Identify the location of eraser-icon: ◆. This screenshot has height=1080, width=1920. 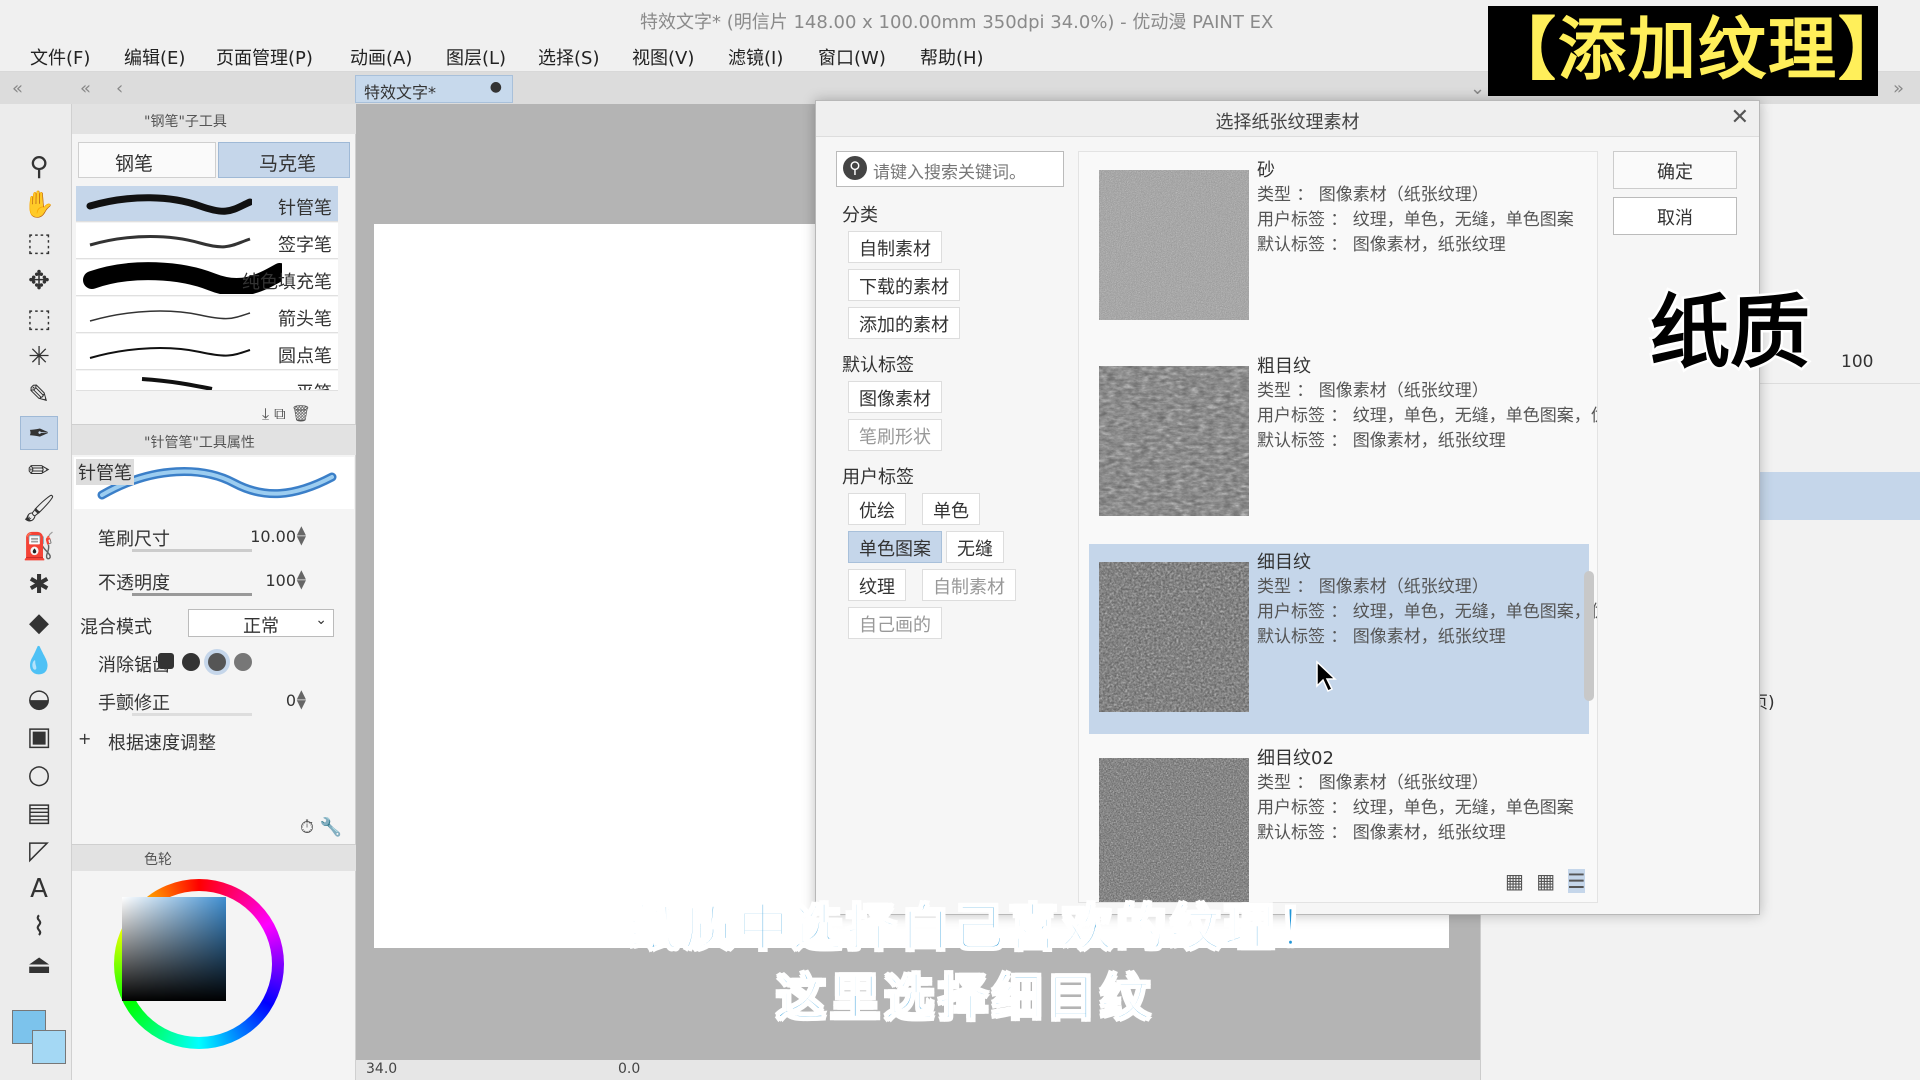
(39, 623).